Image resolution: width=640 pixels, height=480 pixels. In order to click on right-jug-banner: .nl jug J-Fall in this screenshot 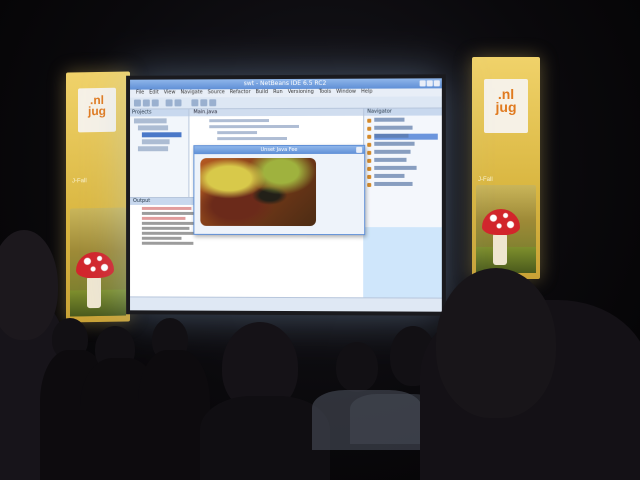, I will do `click(506, 168)`.